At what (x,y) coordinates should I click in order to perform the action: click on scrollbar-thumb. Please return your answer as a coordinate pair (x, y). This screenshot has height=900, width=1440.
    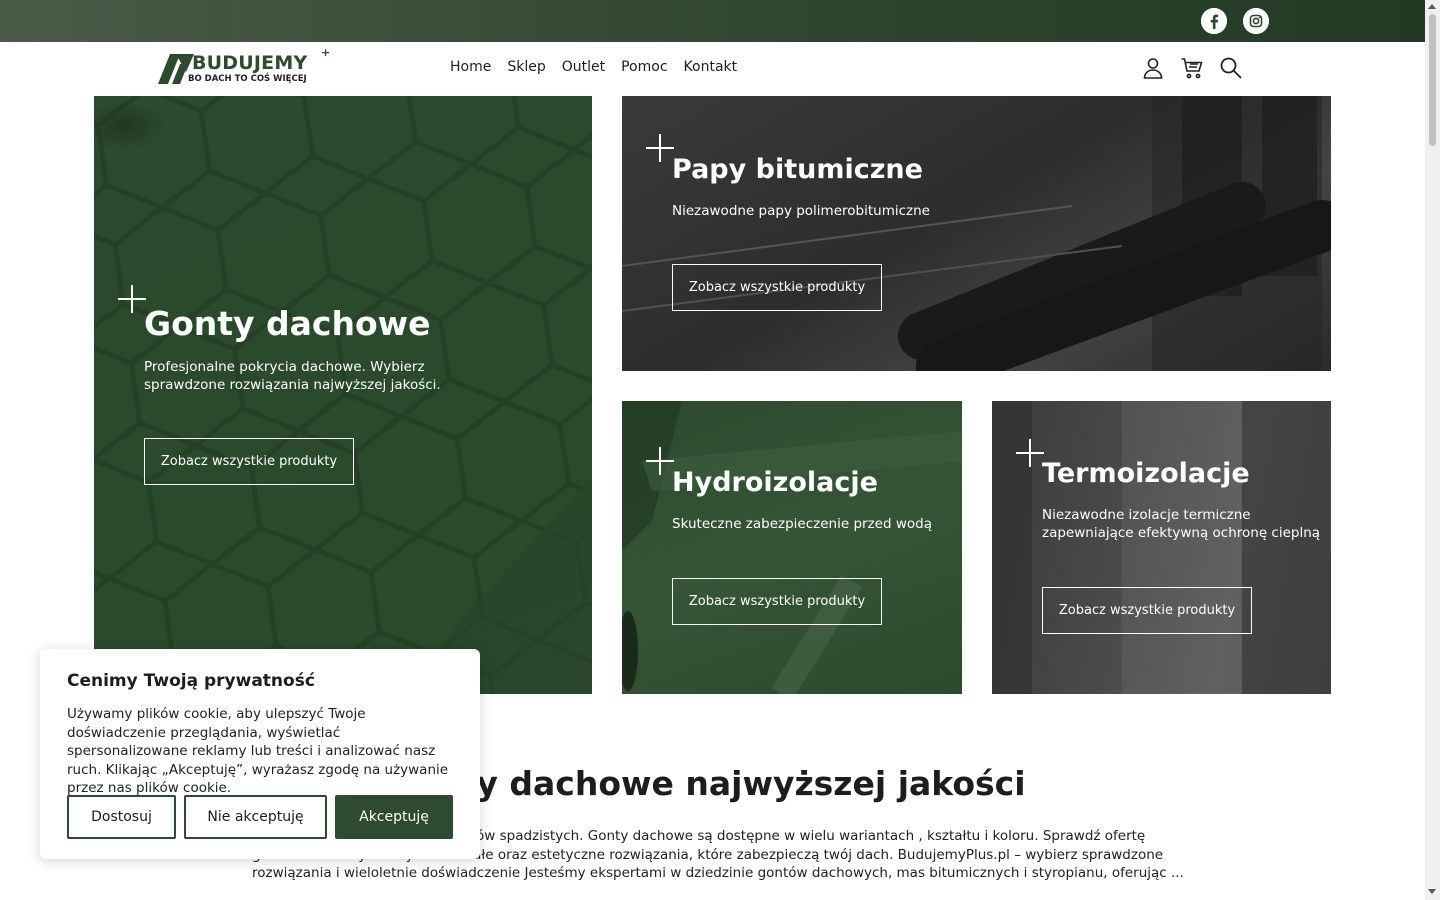
    Looking at the image, I should click on (1432, 80).